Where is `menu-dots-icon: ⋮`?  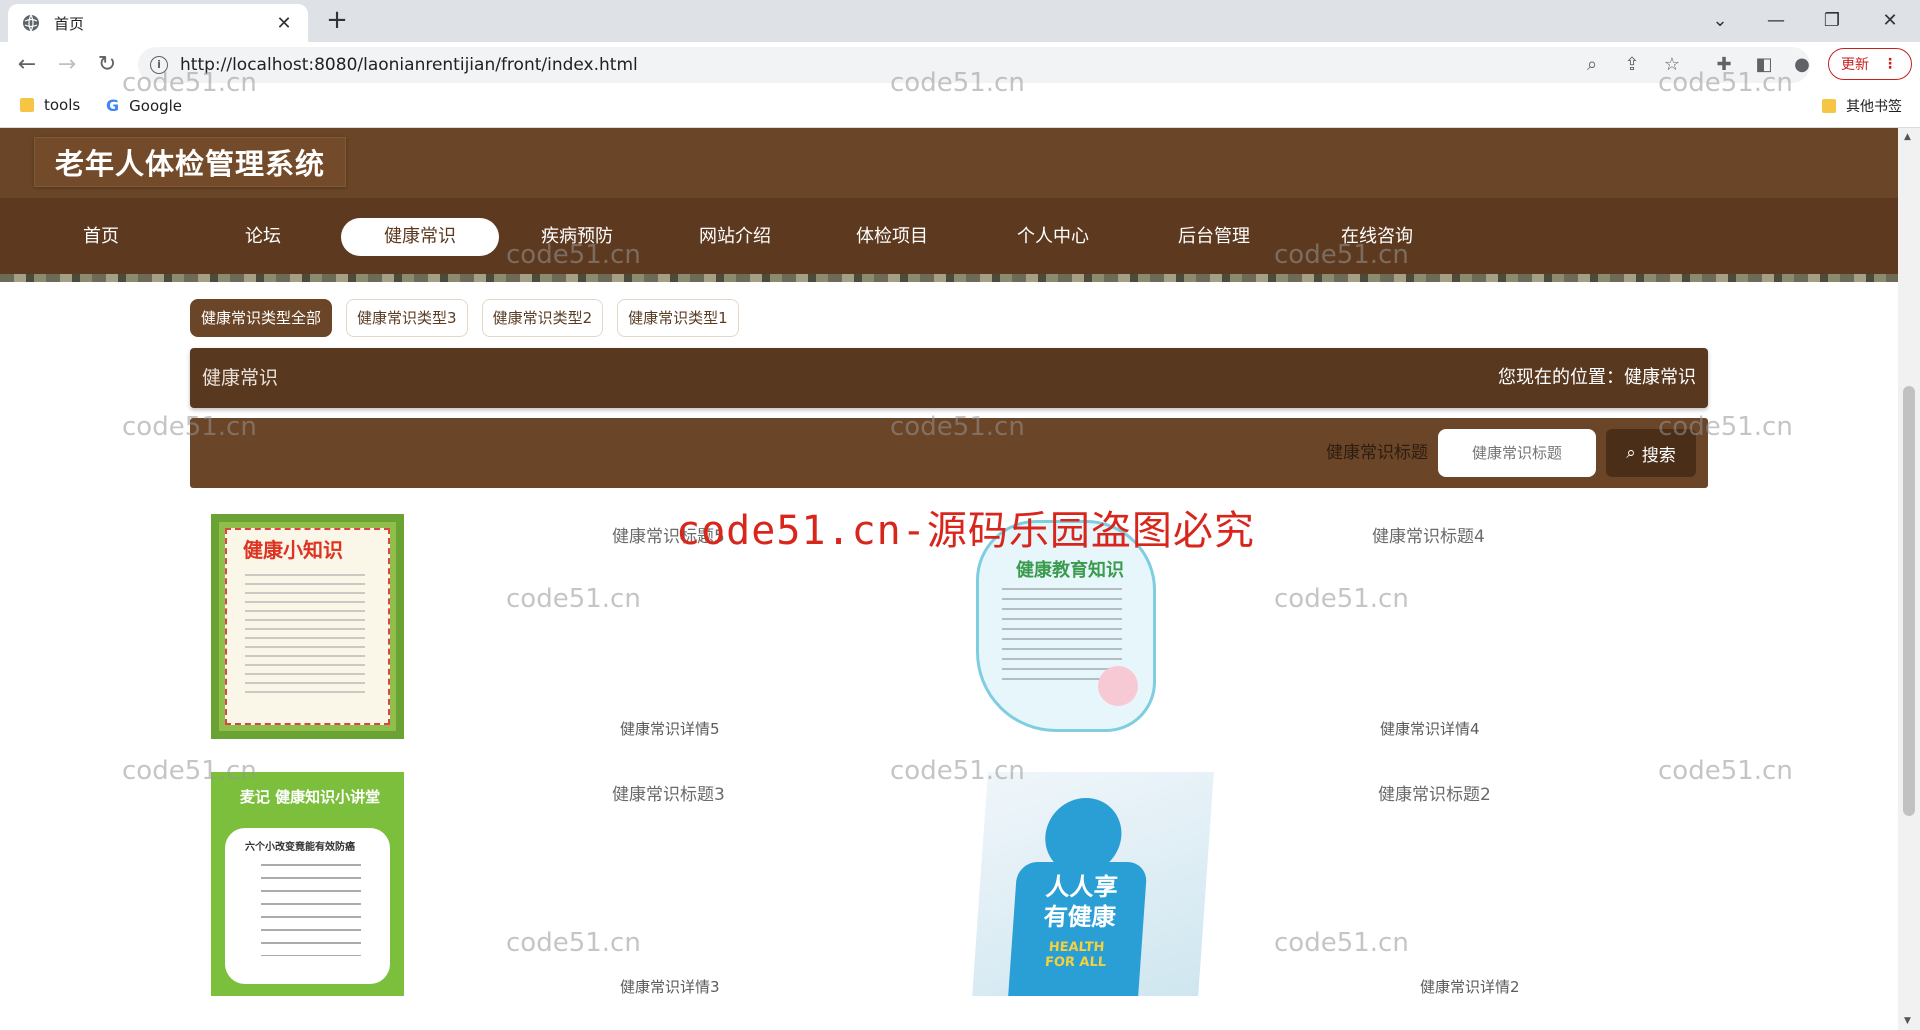
menu-dots-icon: ⋮ is located at coordinates (1890, 64).